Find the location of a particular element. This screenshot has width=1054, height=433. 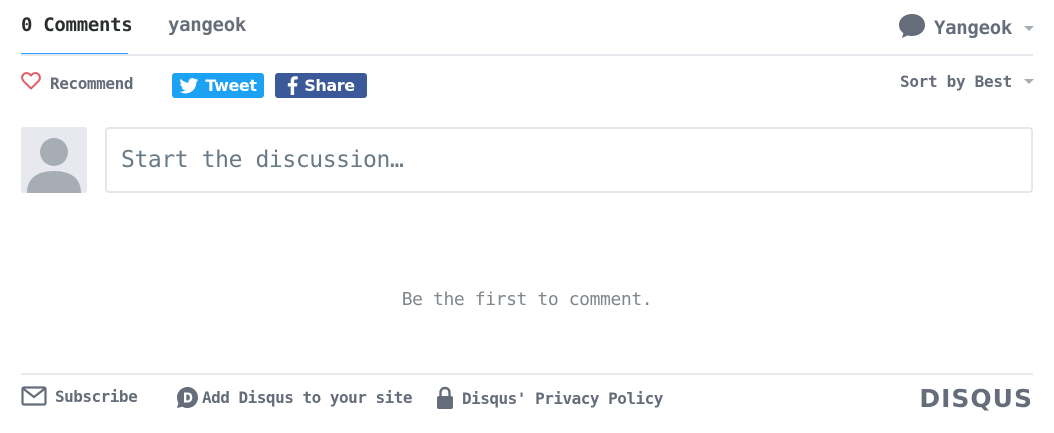

tweet-button: Tweet is located at coordinates (218, 85).